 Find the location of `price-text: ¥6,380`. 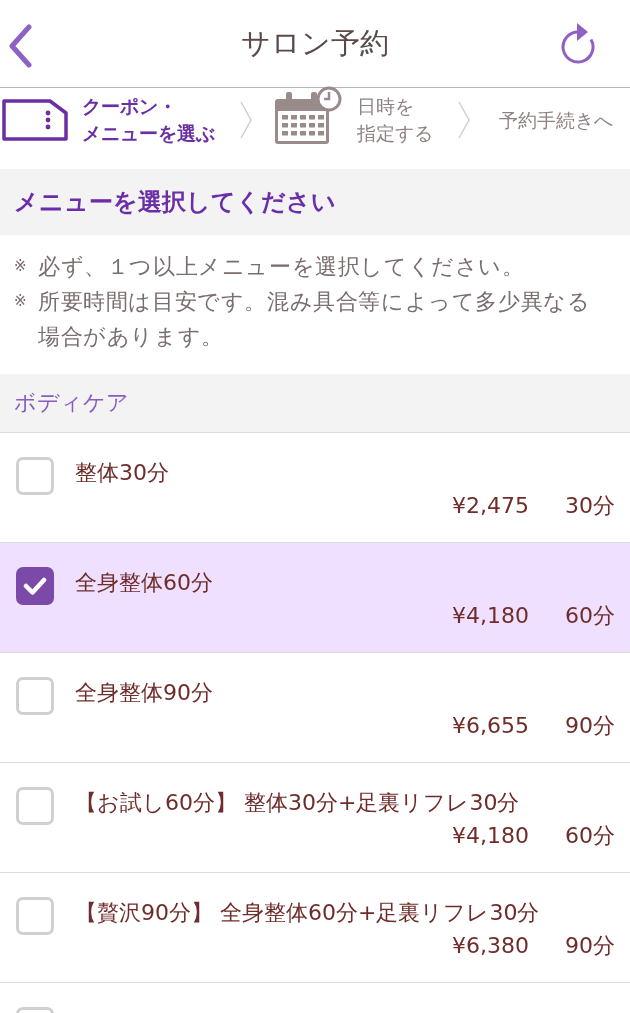

price-text: ¥6,380 is located at coordinates (490, 946).